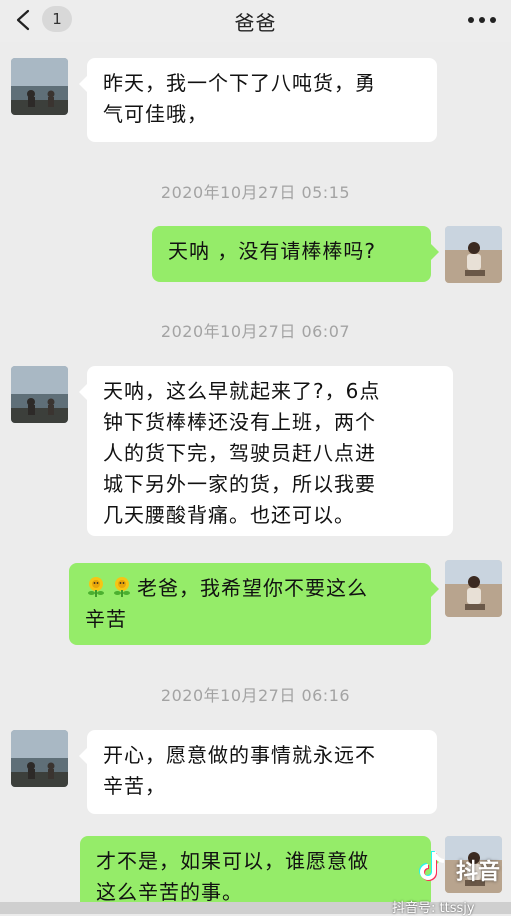 This screenshot has width=511, height=916. I want to click on message-text: 天呐 ，没有请棒棒吗?, so click(272, 251).